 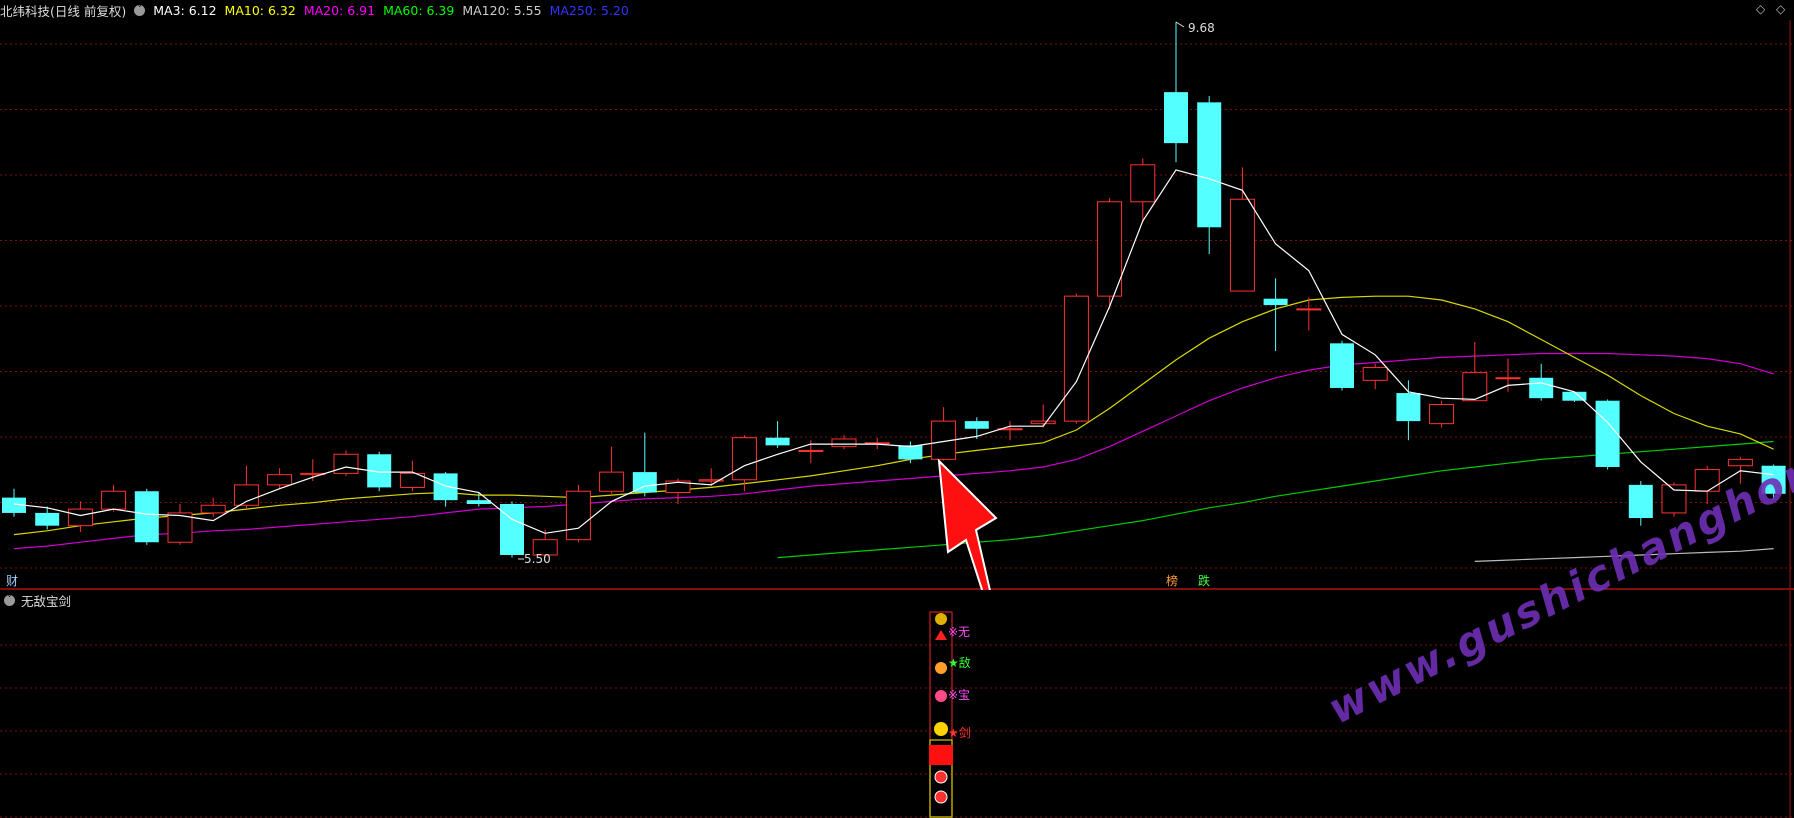 What do you see at coordinates (941, 729) in the screenshot?
I see `smiley-icon` at bounding box center [941, 729].